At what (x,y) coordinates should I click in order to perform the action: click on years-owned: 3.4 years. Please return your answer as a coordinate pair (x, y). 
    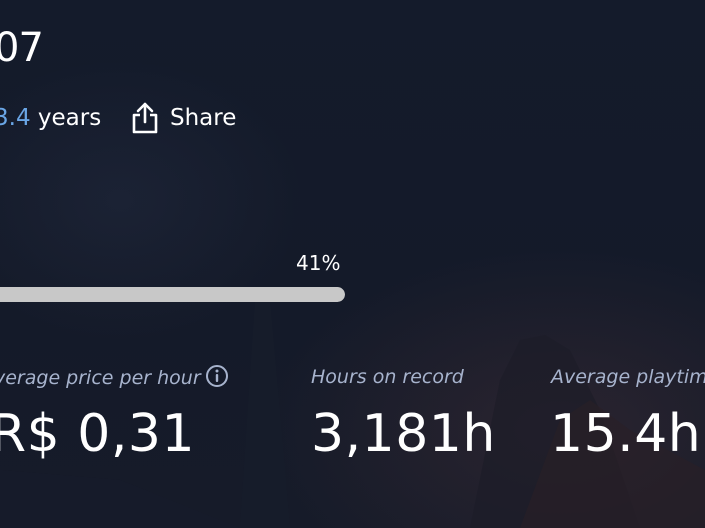
    Looking at the image, I should click on (50, 118).